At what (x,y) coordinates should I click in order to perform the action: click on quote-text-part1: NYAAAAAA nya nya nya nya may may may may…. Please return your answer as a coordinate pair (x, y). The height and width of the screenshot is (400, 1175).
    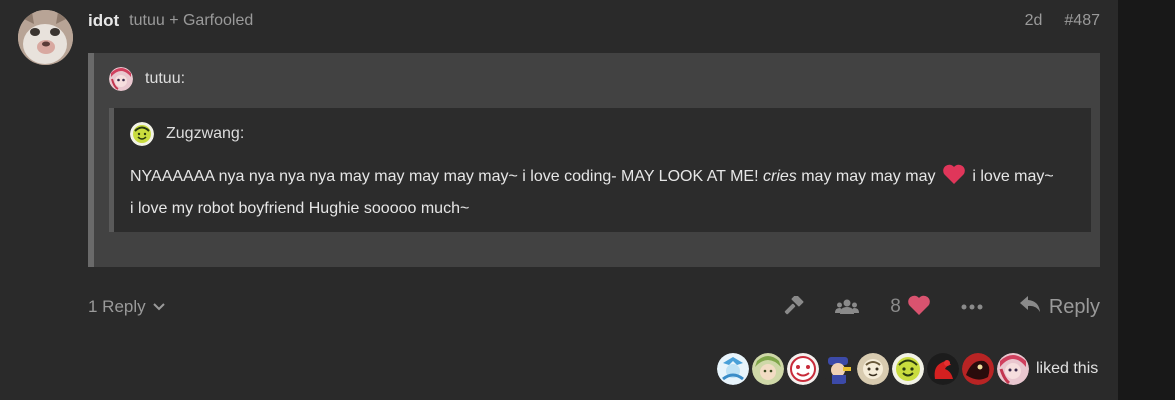
    Looking at the image, I should click on (446, 176).